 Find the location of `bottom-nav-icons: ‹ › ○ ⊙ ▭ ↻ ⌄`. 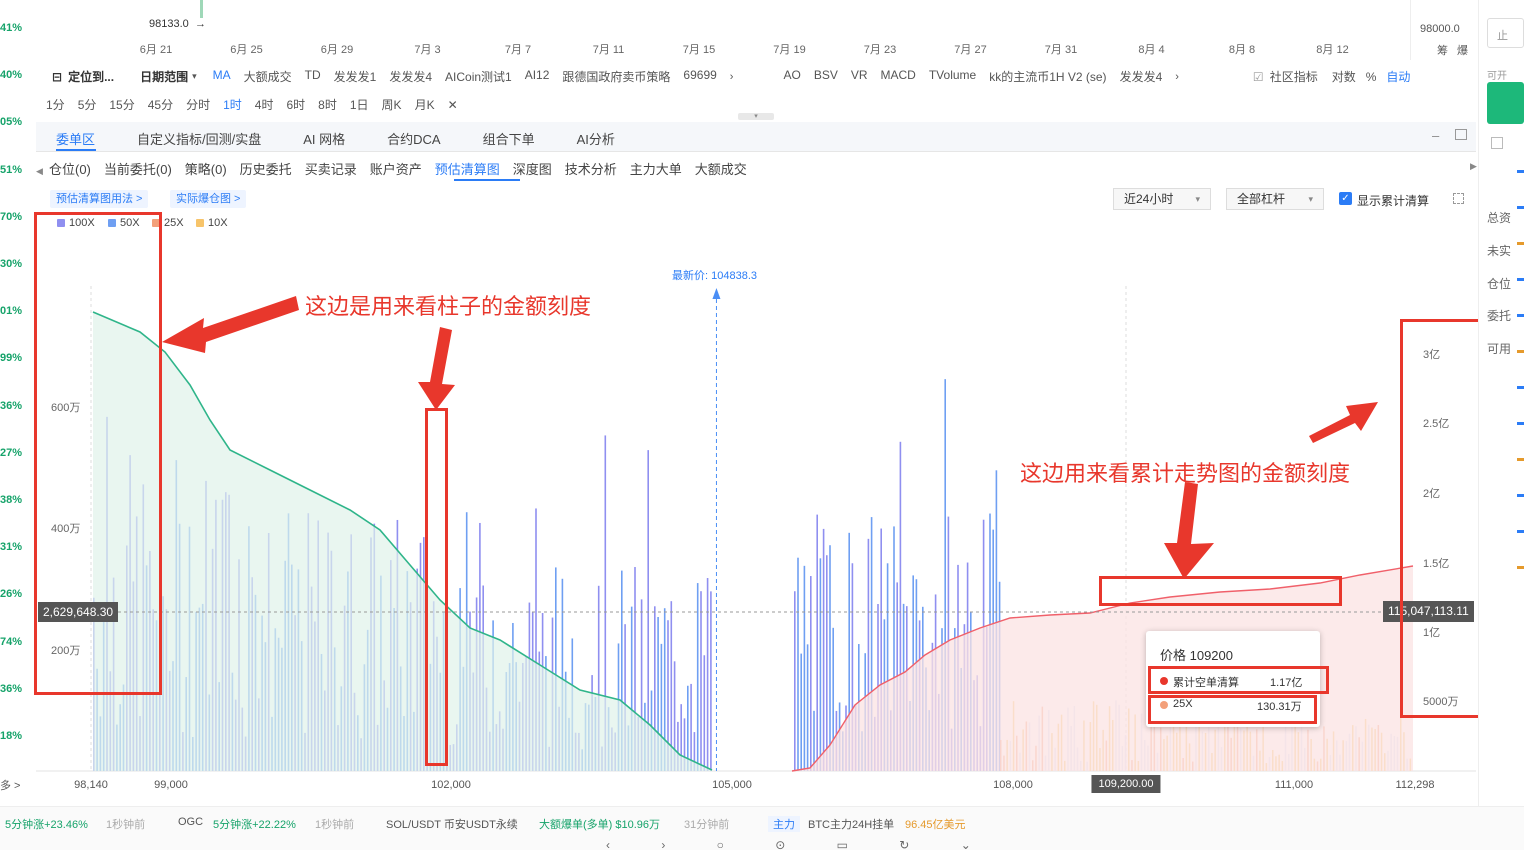

bottom-nav-icons: ‹ › ○ ⊙ ▭ ↻ ⌄ is located at coordinates (800, 844).